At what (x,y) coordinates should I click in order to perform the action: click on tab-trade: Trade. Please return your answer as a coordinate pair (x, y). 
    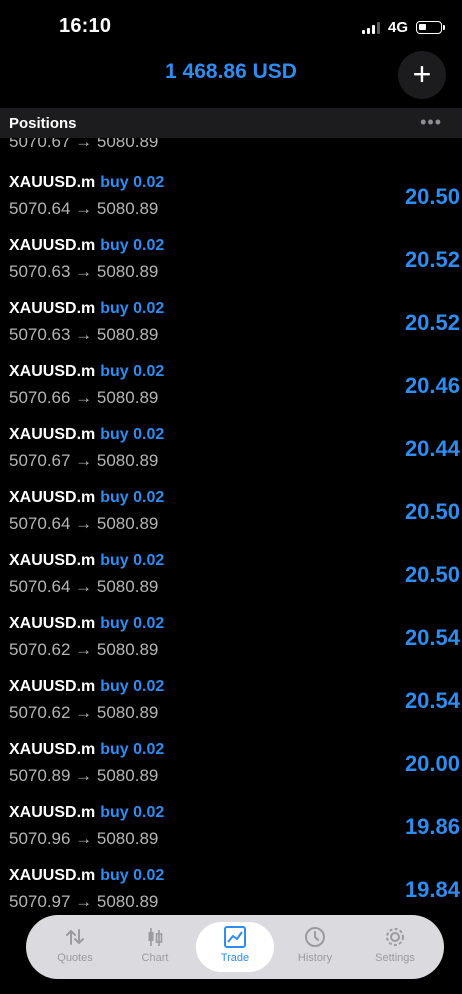
    Looking at the image, I should click on (235, 947).